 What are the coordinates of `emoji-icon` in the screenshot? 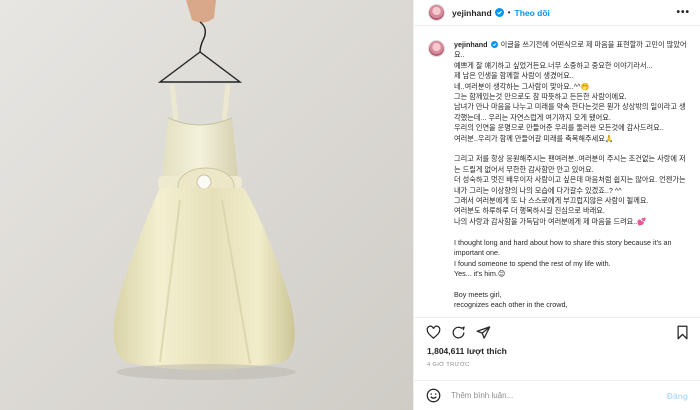 It's located at (433, 395).